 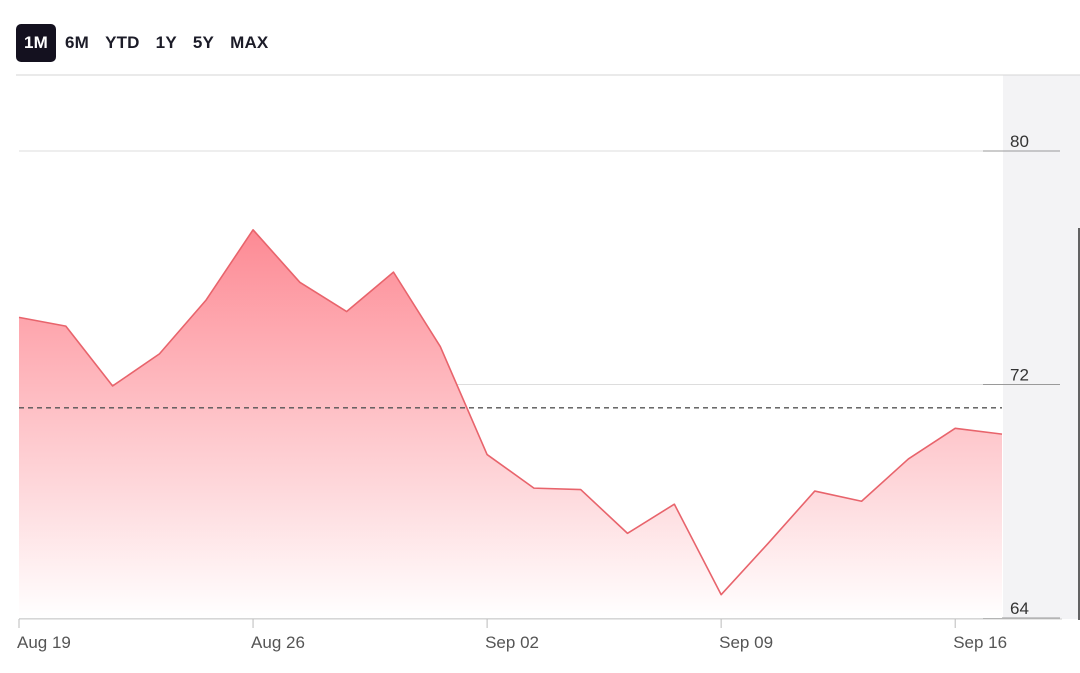 I want to click on x-tick-label: Aug 19, so click(x=44, y=642).